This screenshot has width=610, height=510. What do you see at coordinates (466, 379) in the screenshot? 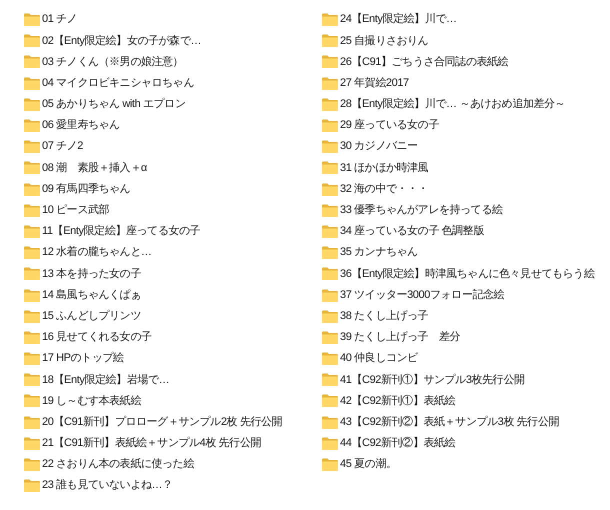
I see `folder-item: 41【C92新刊①】サンプル3枚先行公開` at bounding box center [466, 379].